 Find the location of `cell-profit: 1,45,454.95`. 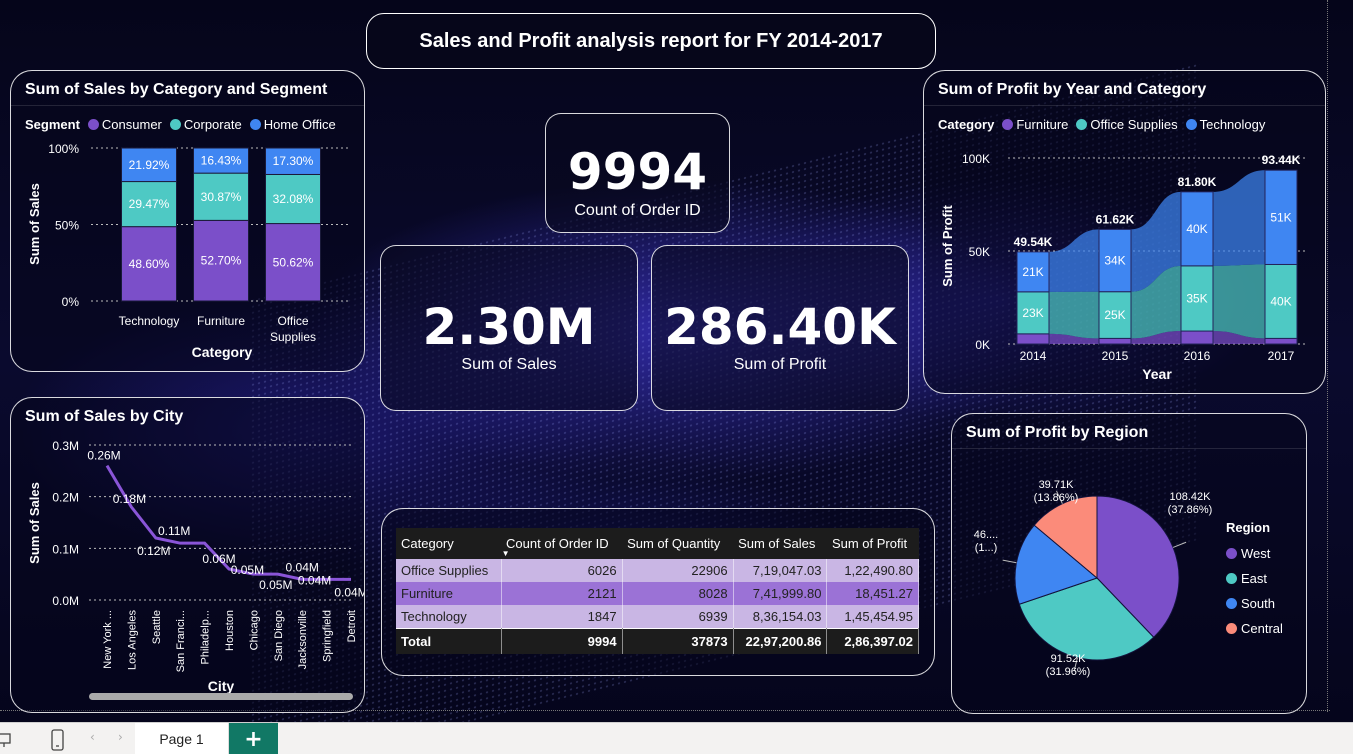

cell-profit: 1,45,454.95 is located at coordinates (872, 616).